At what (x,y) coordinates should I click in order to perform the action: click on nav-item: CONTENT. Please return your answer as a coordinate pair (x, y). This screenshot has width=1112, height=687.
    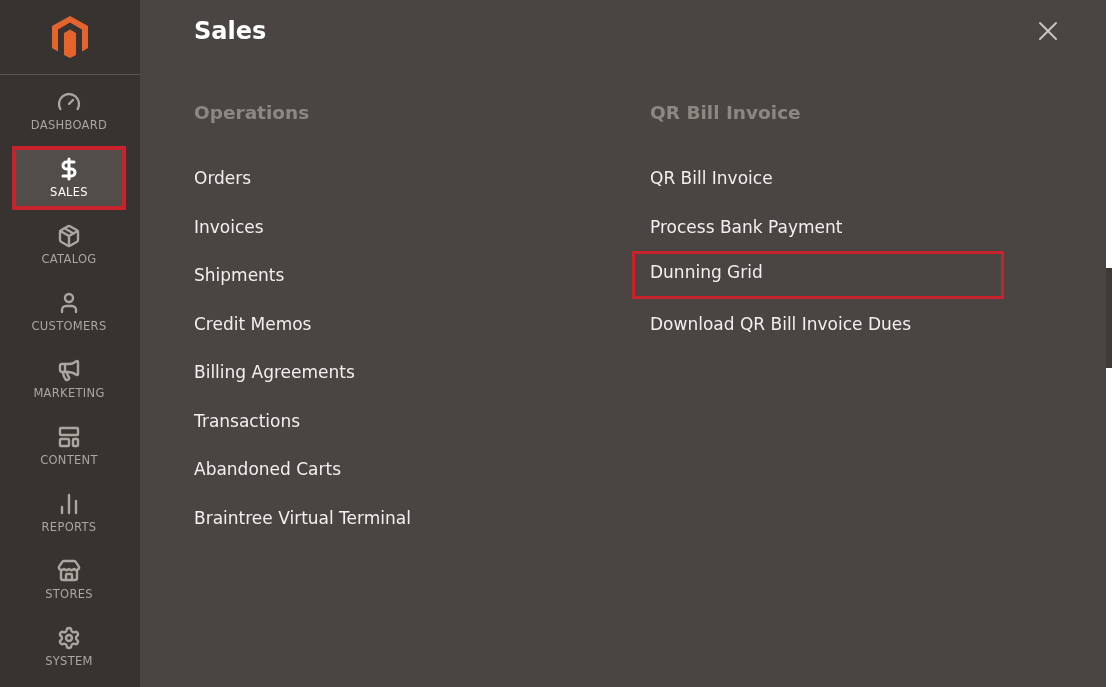
    Looking at the image, I should click on (69, 446).